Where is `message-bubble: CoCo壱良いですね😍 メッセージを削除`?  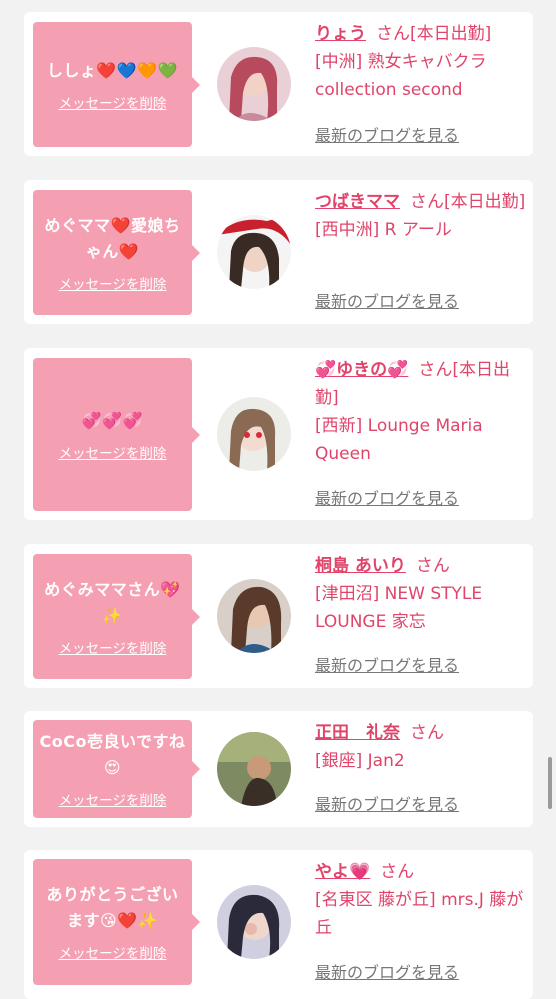
message-bubble: CoCo壱良いですね😍 メッセージを削除 is located at coordinates (116, 769).